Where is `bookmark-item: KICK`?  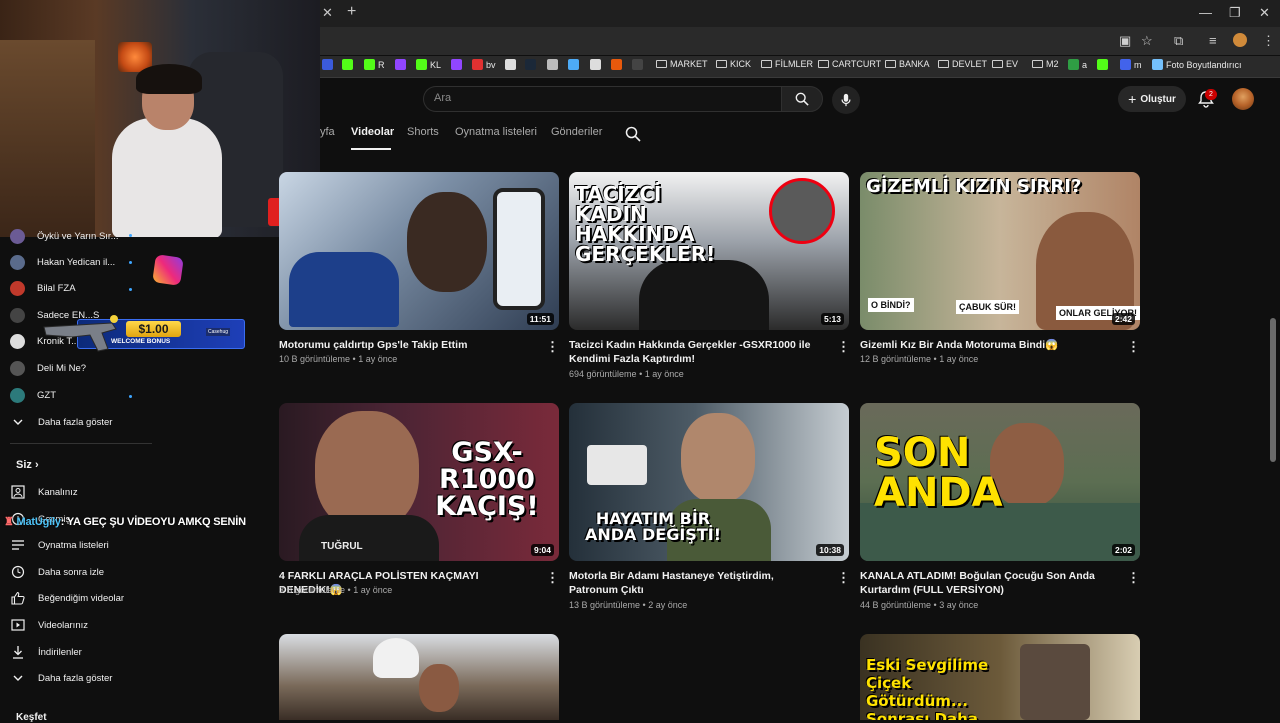 bookmark-item: KICK is located at coordinates (733, 64).